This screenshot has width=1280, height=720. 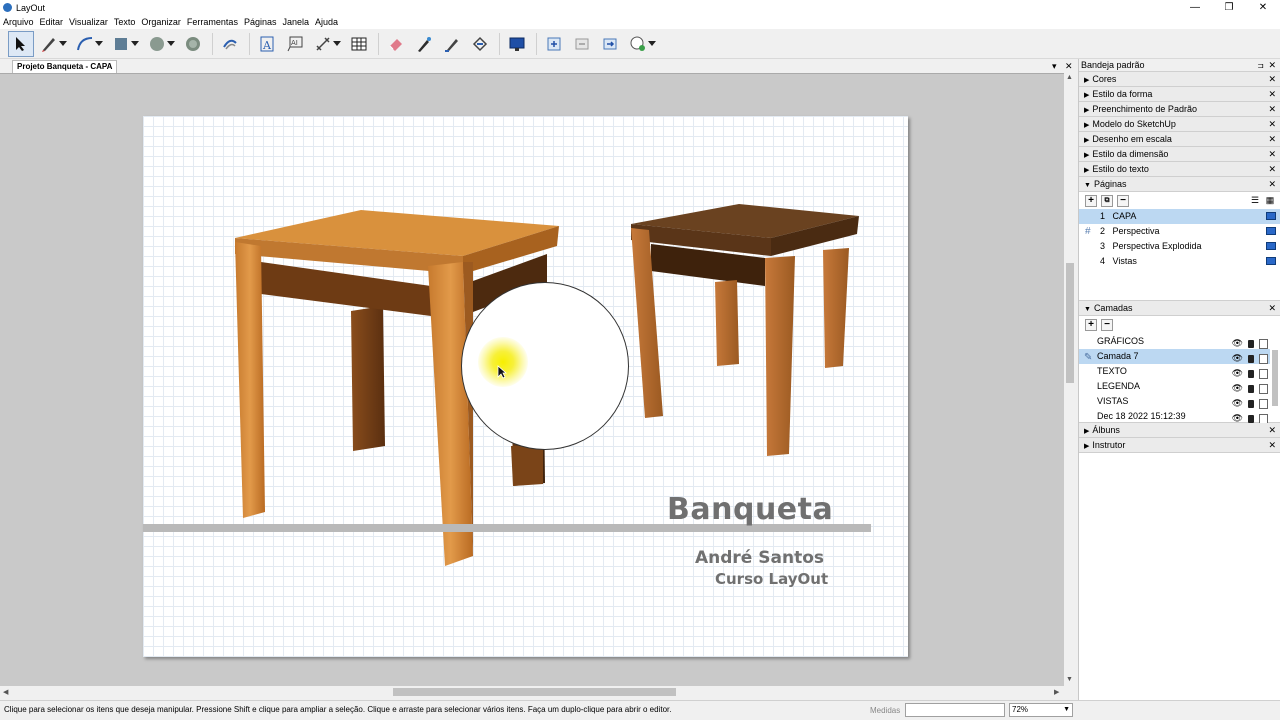 I want to click on tray-close-button: ✕, so click(x=1272, y=65).